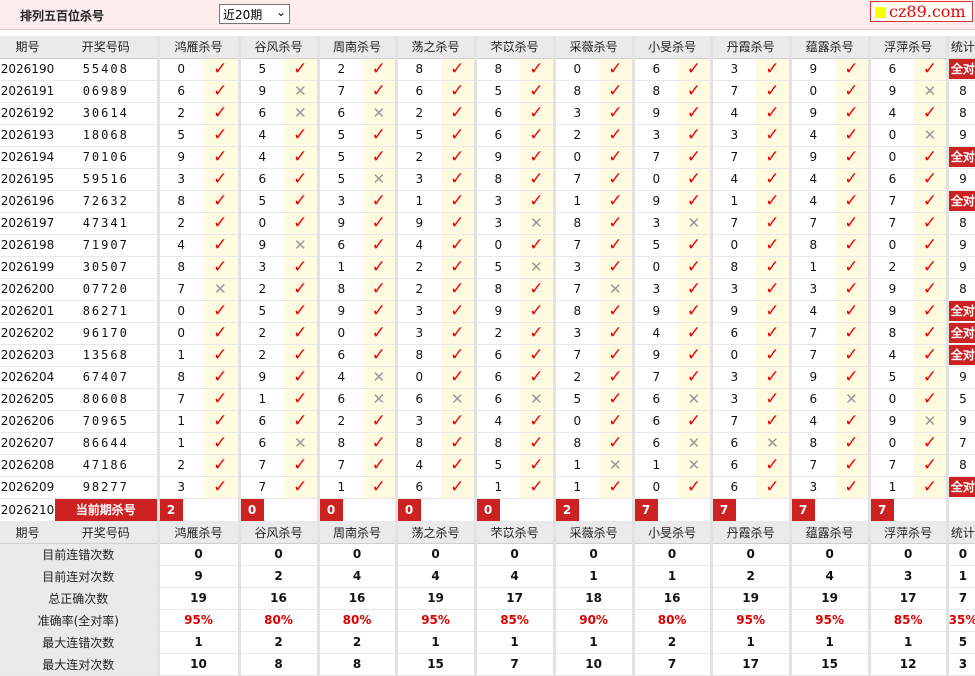  I want to click on summary-value: 17, so click(750, 664).